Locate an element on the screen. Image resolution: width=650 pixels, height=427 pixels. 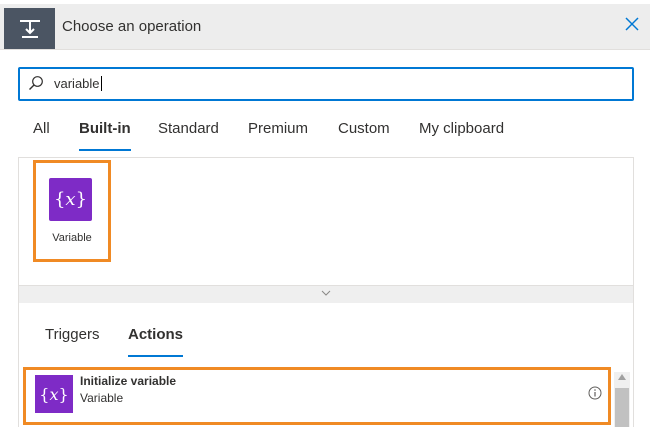
tab-standard: Standard is located at coordinates (188, 128).